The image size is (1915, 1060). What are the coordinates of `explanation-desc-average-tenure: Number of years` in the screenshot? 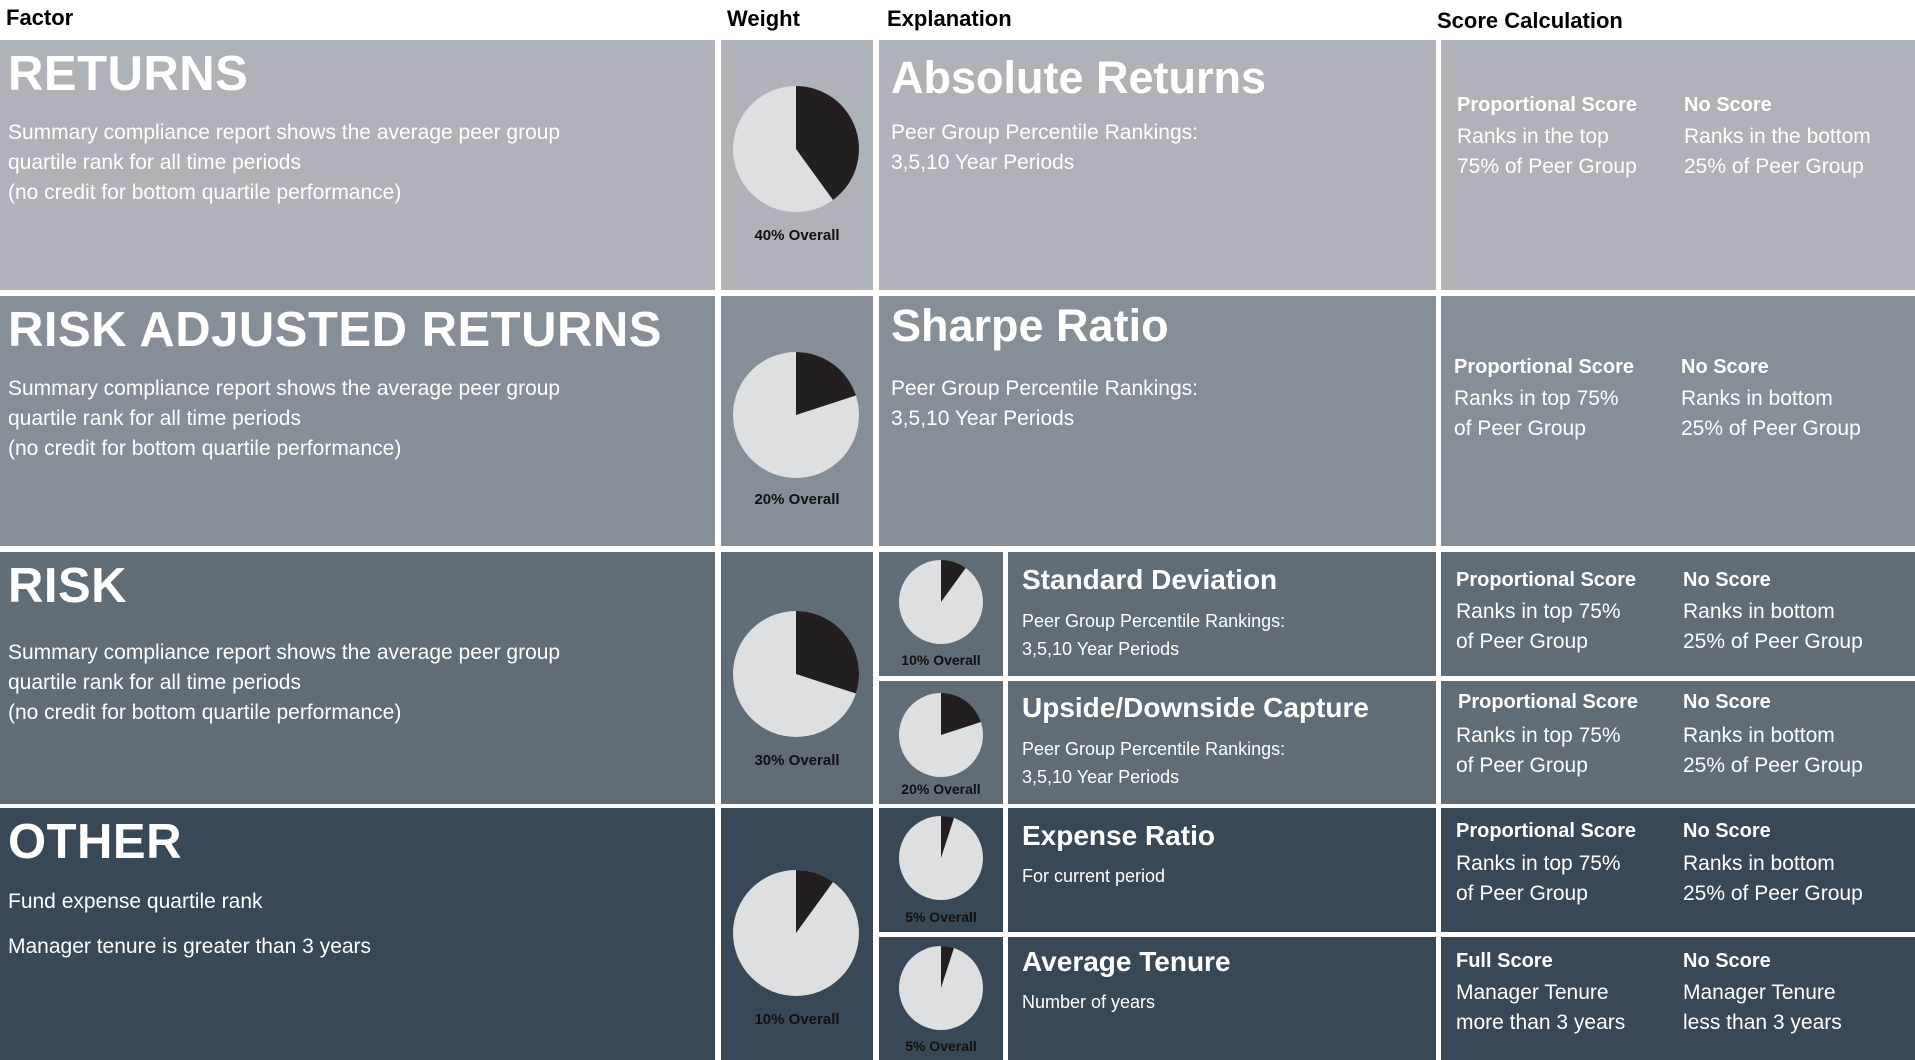 It's located at (1089, 1002).